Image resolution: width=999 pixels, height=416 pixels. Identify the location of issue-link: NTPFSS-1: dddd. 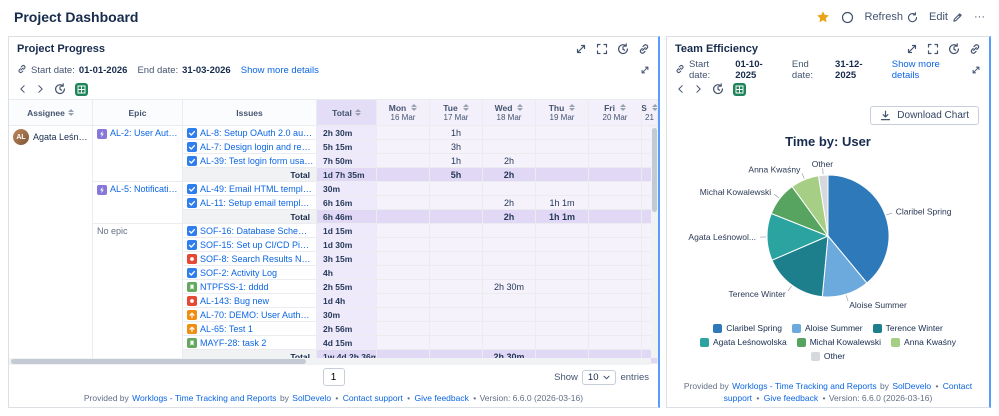
(250, 287).